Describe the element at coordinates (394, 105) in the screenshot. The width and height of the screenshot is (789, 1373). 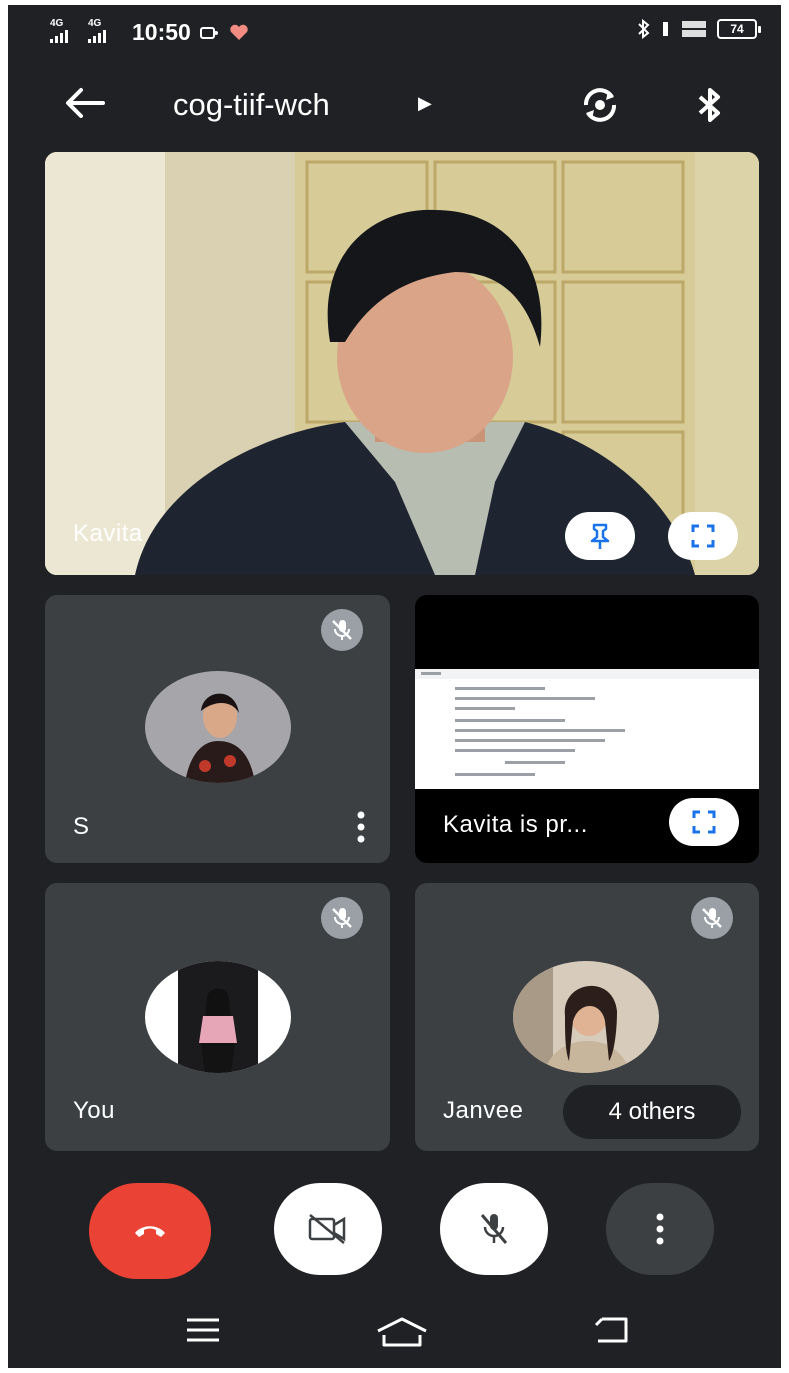
I see `call-header: cog-tiif-wch ▶` at that location.